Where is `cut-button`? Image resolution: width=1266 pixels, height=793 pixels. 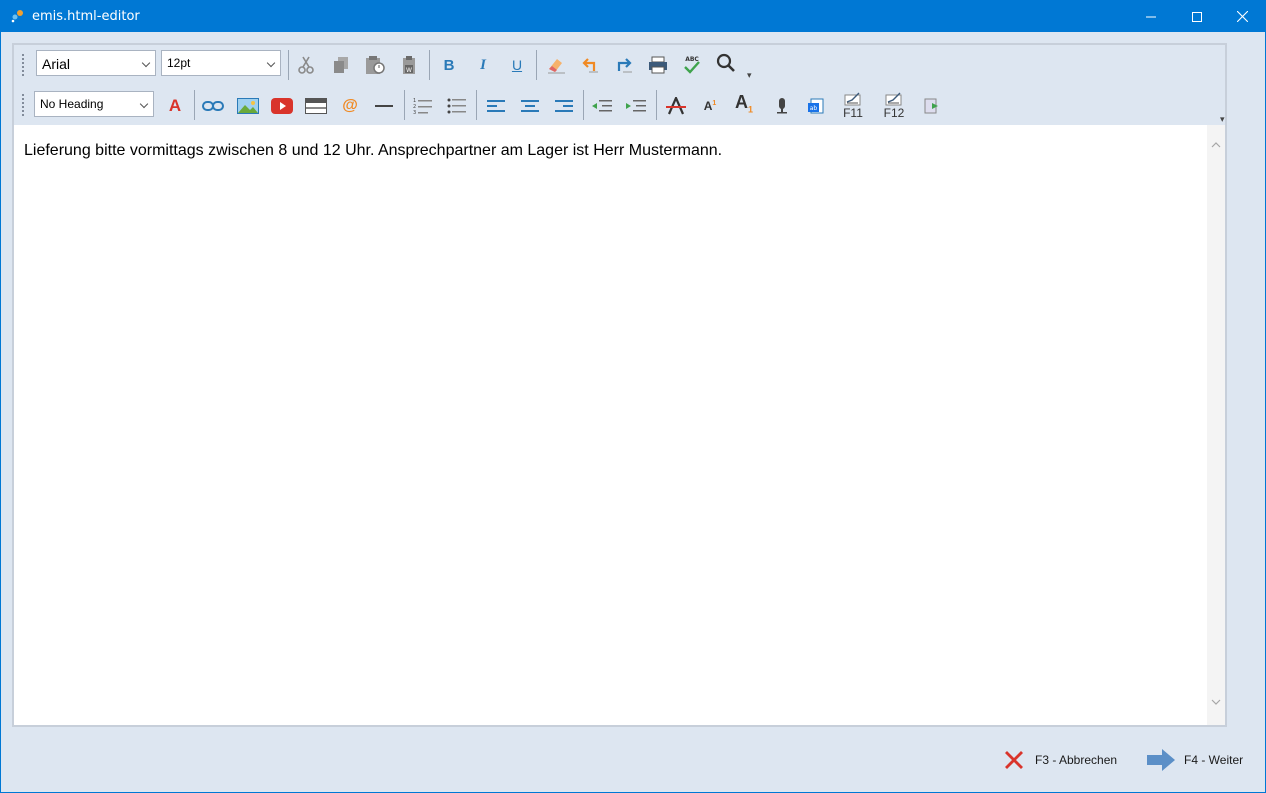 cut-button is located at coordinates (306, 65).